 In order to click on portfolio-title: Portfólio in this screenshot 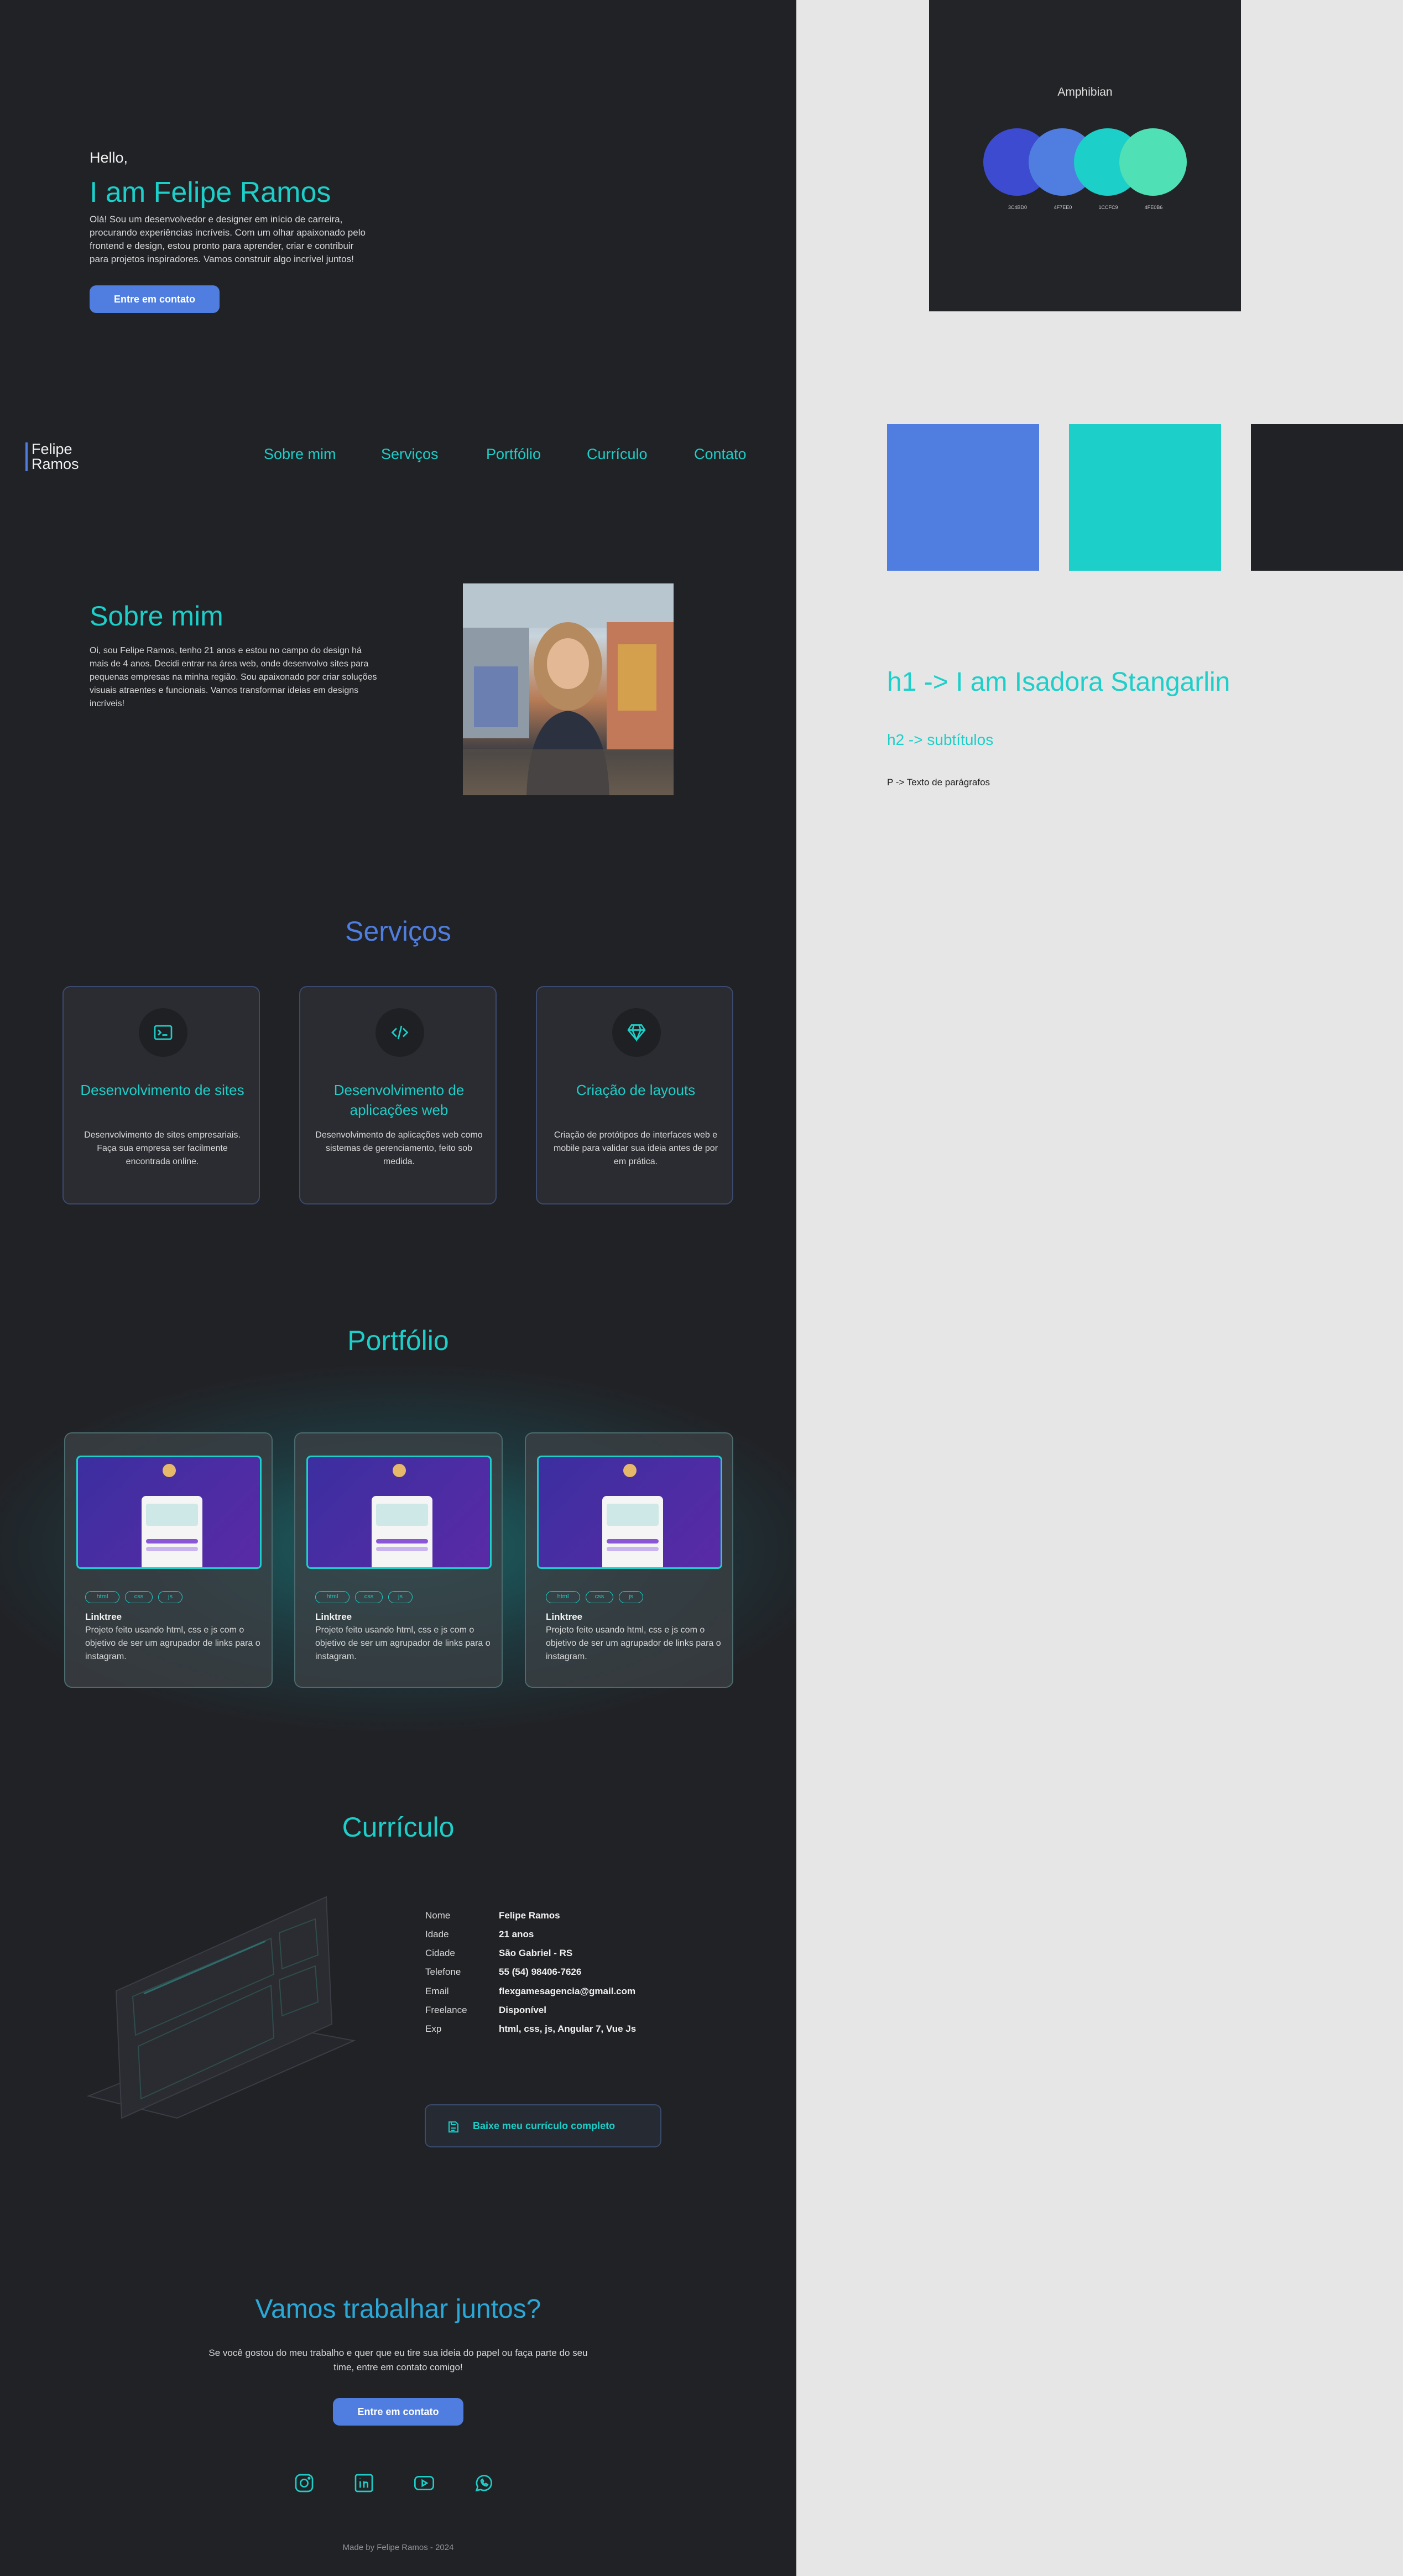, I will do `click(398, 1340)`.